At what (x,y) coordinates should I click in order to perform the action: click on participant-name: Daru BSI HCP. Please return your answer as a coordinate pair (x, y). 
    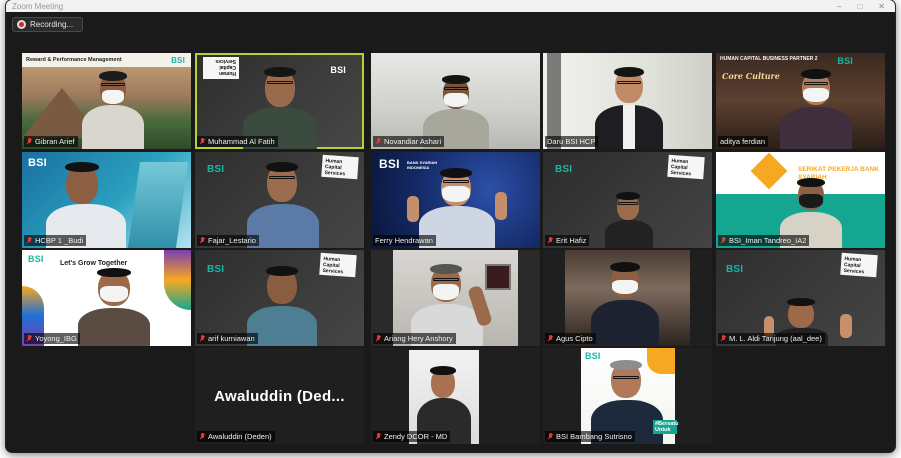
    Looking at the image, I should click on (571, 141).